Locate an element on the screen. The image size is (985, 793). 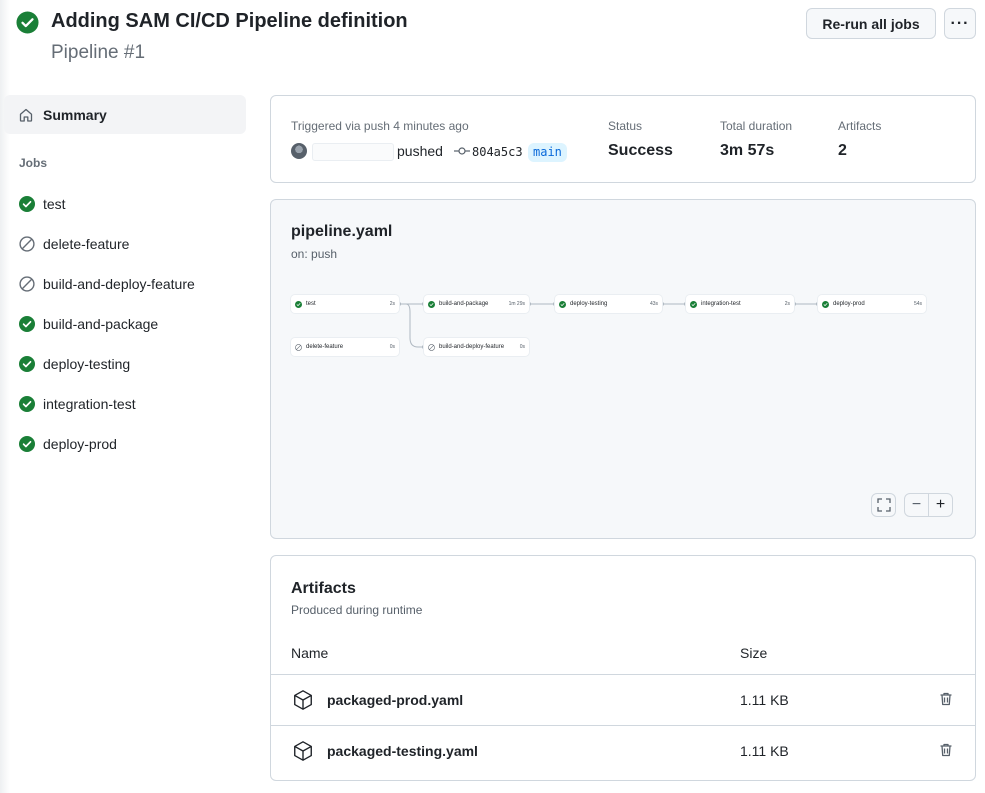
more-options-button: ··· is located at coordinates (960, 23).